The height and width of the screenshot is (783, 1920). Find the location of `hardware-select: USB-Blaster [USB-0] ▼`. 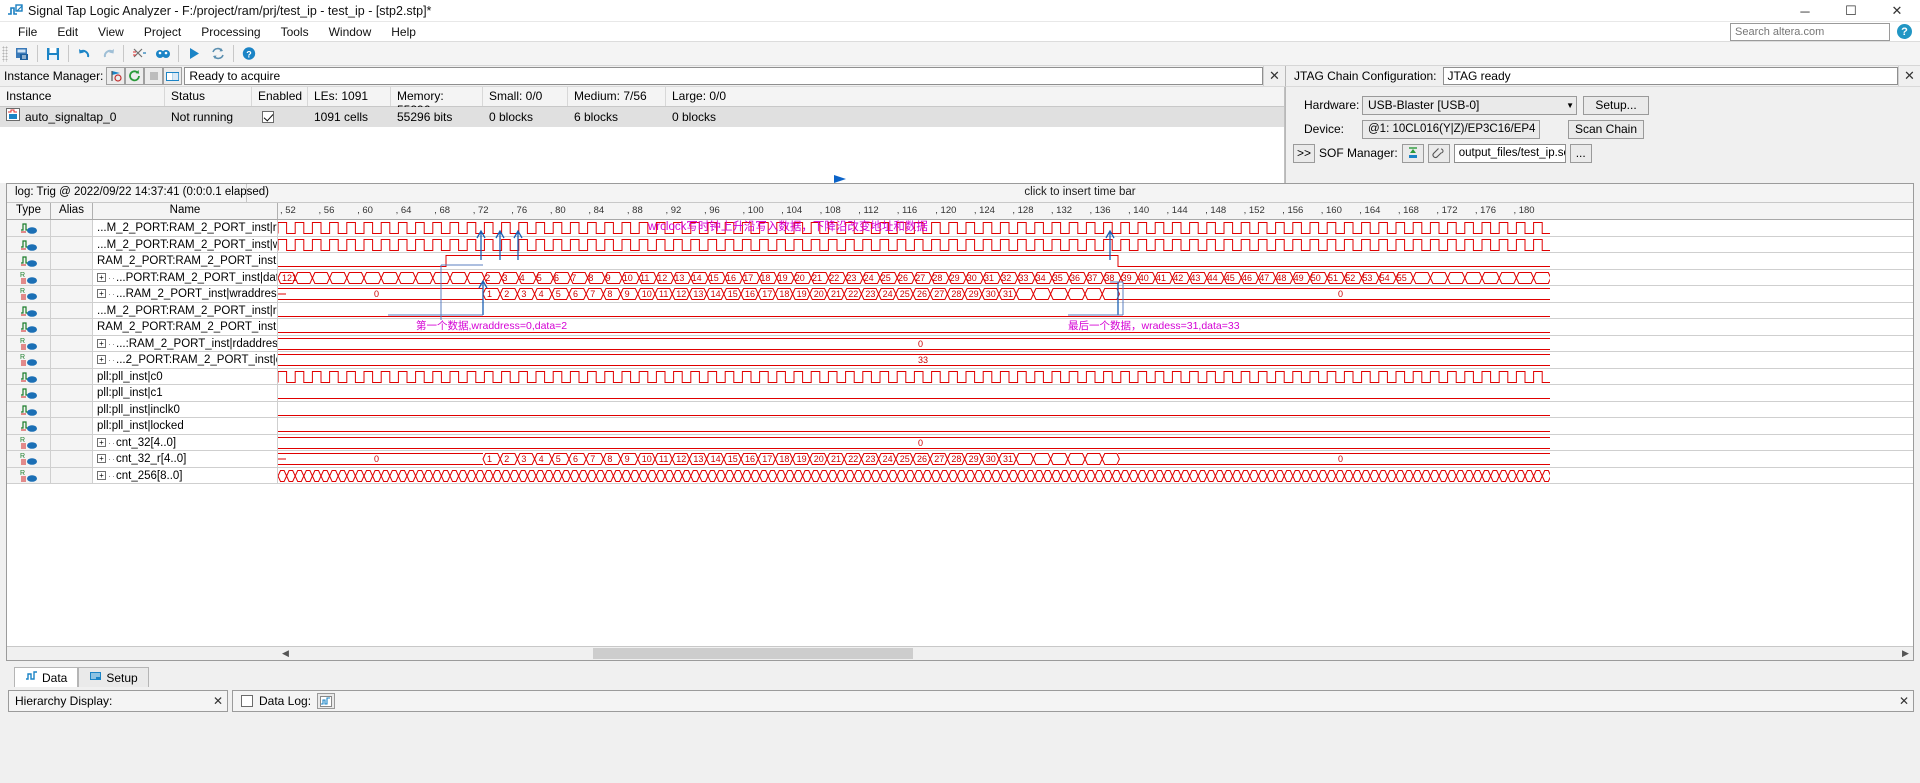

hardware-select: USB-Blaster [USB-0] ▼ is located at coordinates (1469, 105).